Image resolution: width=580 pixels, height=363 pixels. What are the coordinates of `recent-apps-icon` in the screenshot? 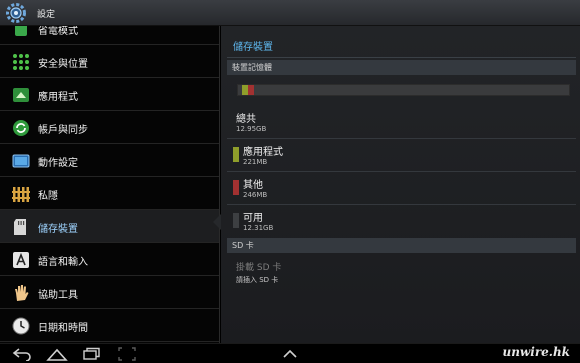 It's located at (92, 354).